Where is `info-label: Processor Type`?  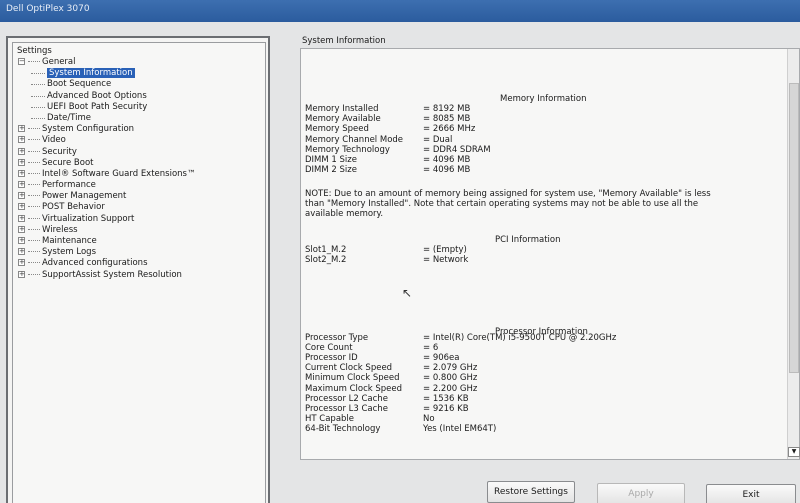 info-label: Processor Type is located at coordinates (337, 338).